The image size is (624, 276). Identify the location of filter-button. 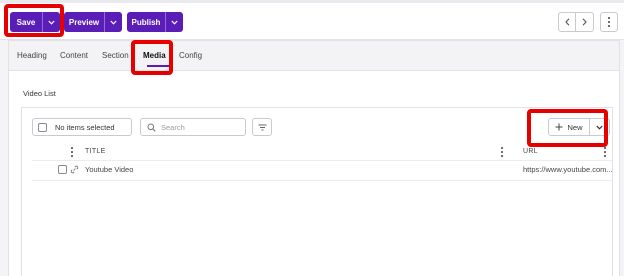
(262, 127).